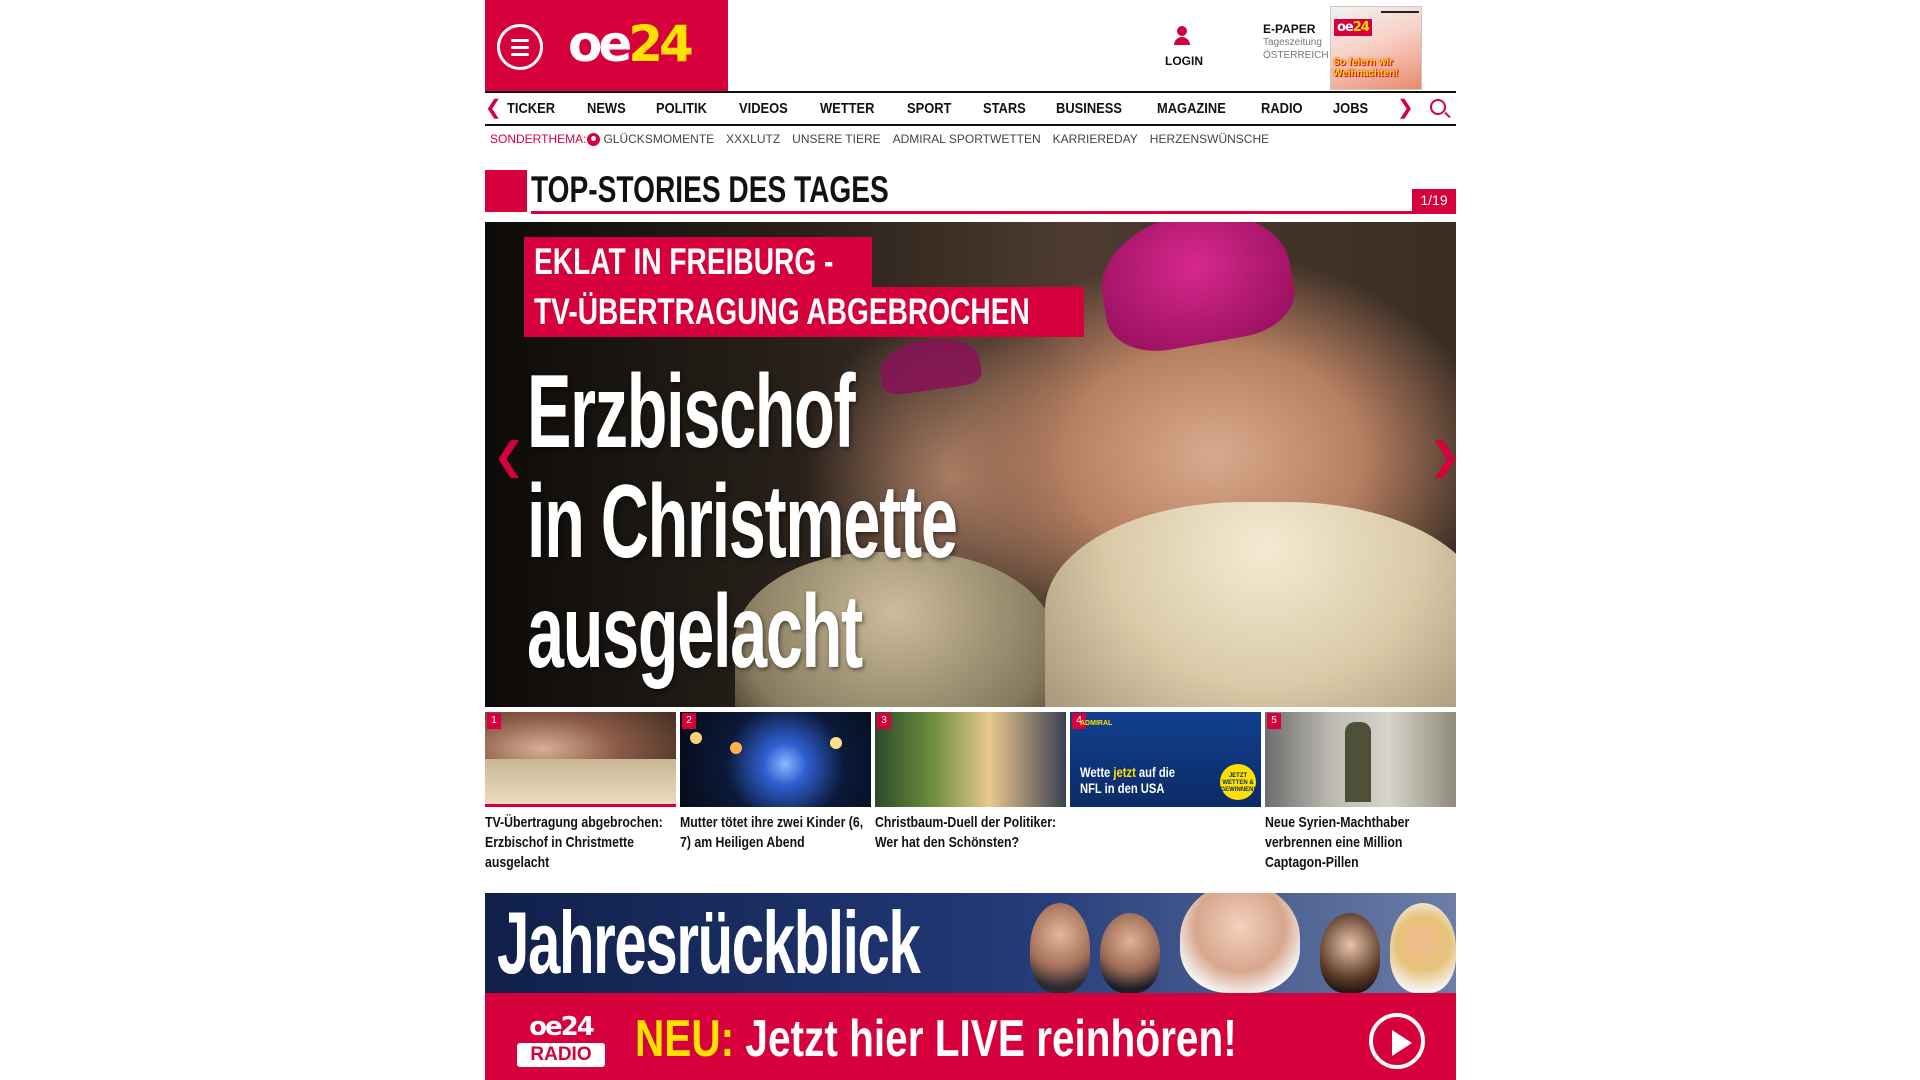  What do you see at coordinates (993, 212) in the screenshot?
I see `section-divider` at bounding box center [993, 212].